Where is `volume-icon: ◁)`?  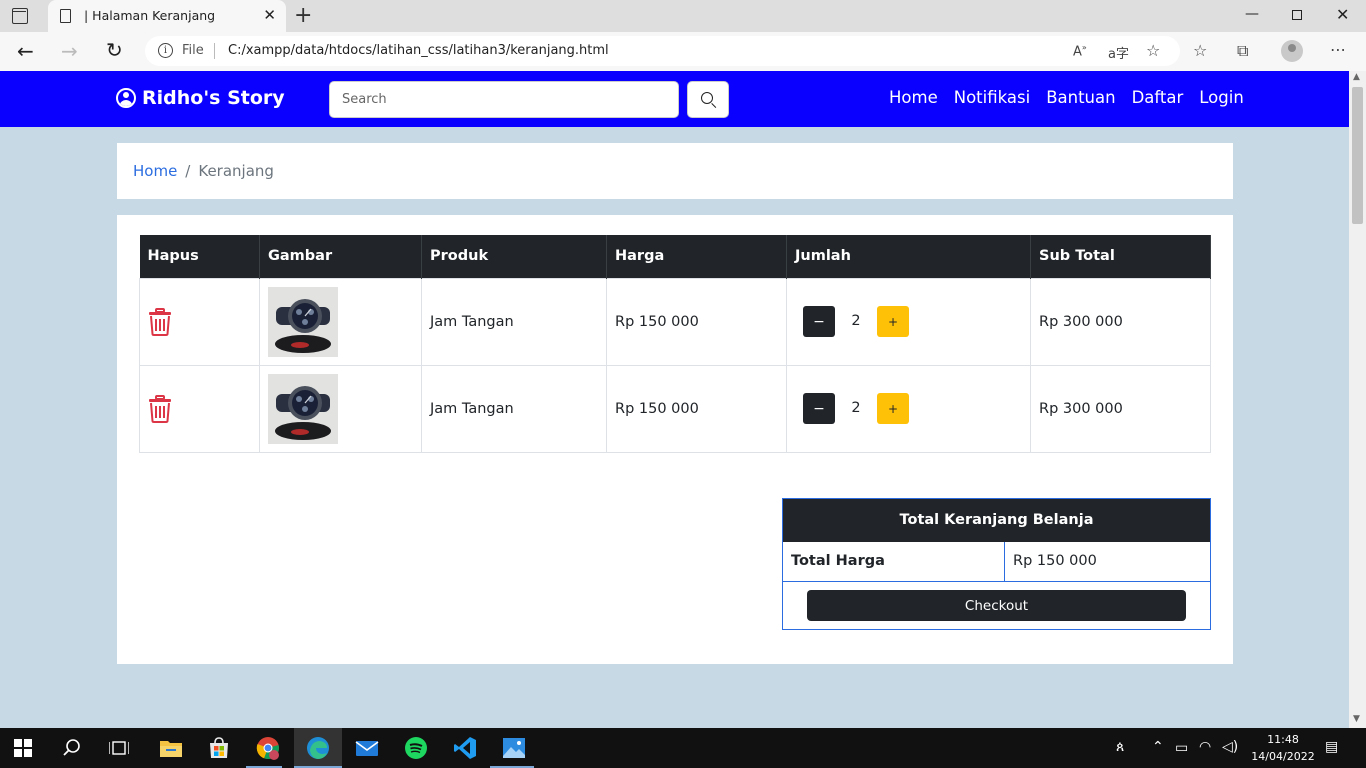
volume-icon: ◁) is located at coordinates (1230, 747).